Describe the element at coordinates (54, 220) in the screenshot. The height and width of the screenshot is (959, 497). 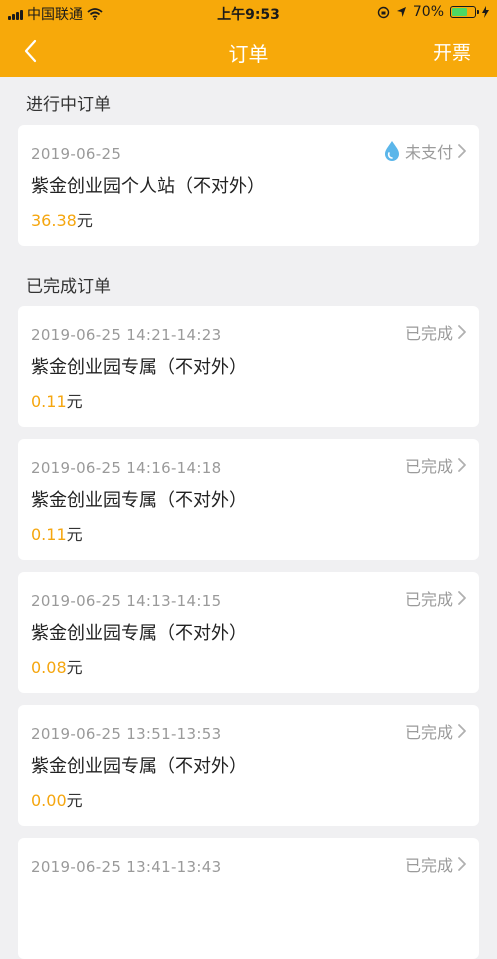
I see `order-amount: 36.38` at that location.